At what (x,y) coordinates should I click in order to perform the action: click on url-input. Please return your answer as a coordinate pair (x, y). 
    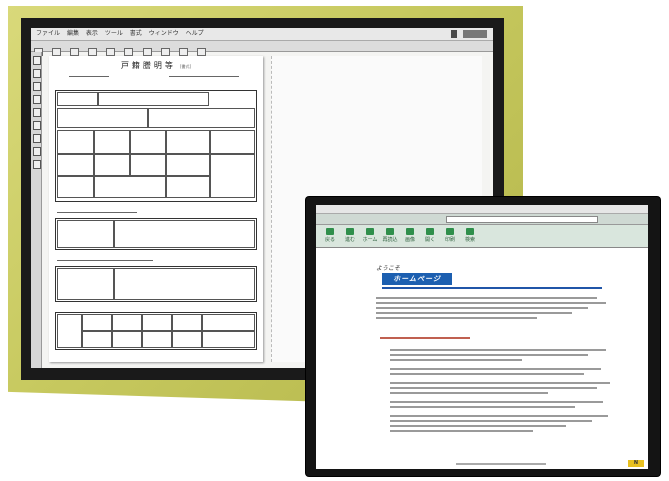
    Looking at the image, I should click on (522, 219).